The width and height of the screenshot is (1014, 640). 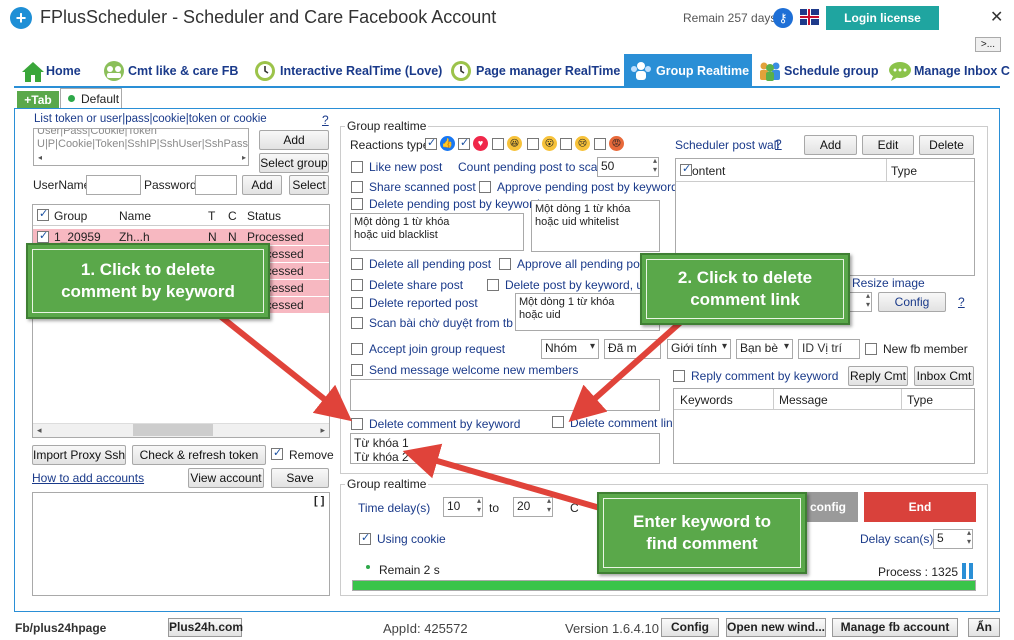 What do you see at coordinates (148, 281) in the screenshot?
I see `callout-delete-keyword: 1. Click to delete comment by keyword` at bounding box center [148, 281].